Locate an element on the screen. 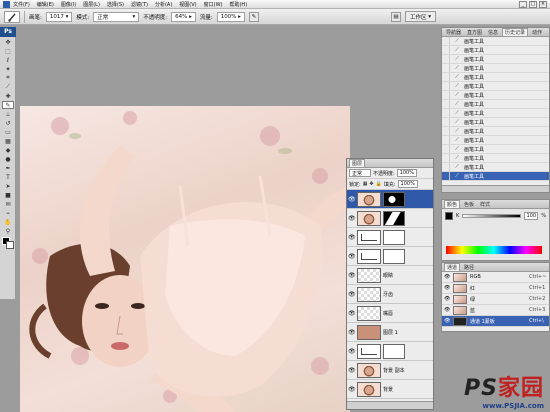 The image size is (550, 412). channel-row: 👁 RGB Ctrl+~ is located at coordinates (495, 277).